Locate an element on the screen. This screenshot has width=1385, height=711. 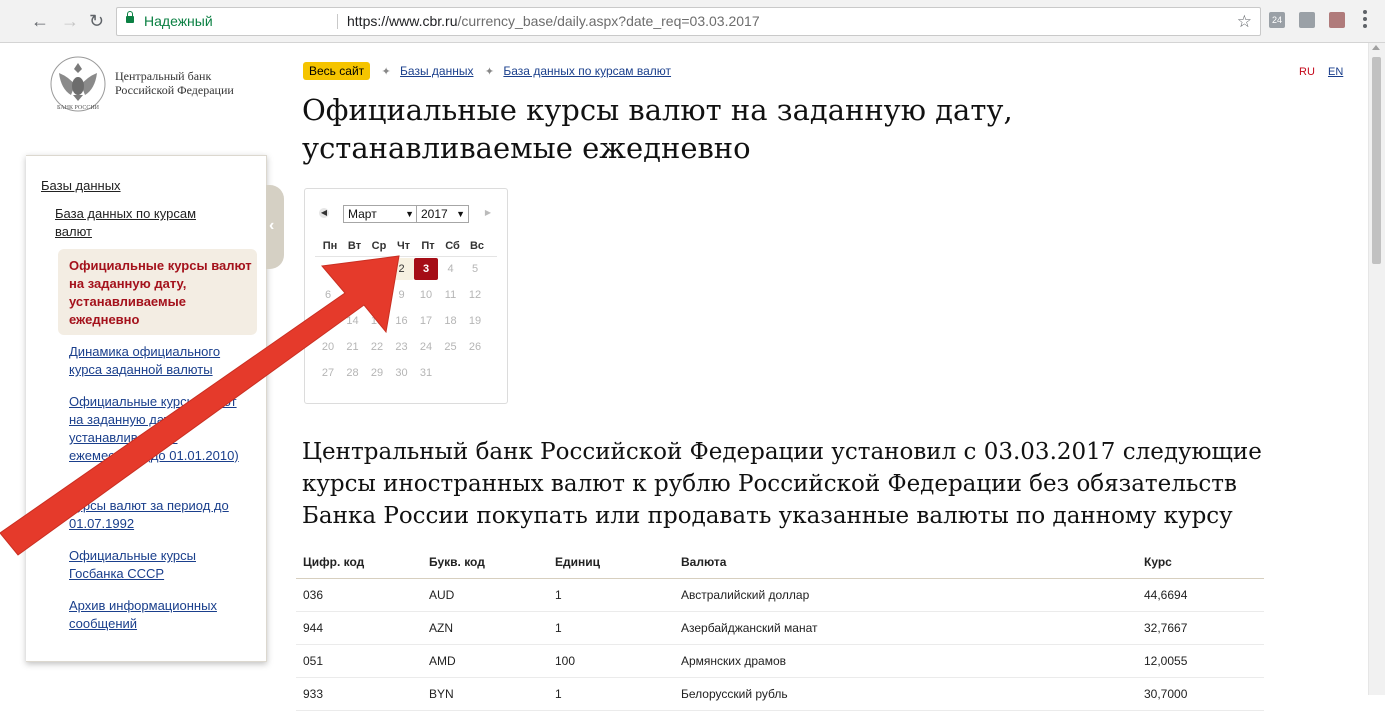
calendar-day: 30 is located at coordinates (401, 373).